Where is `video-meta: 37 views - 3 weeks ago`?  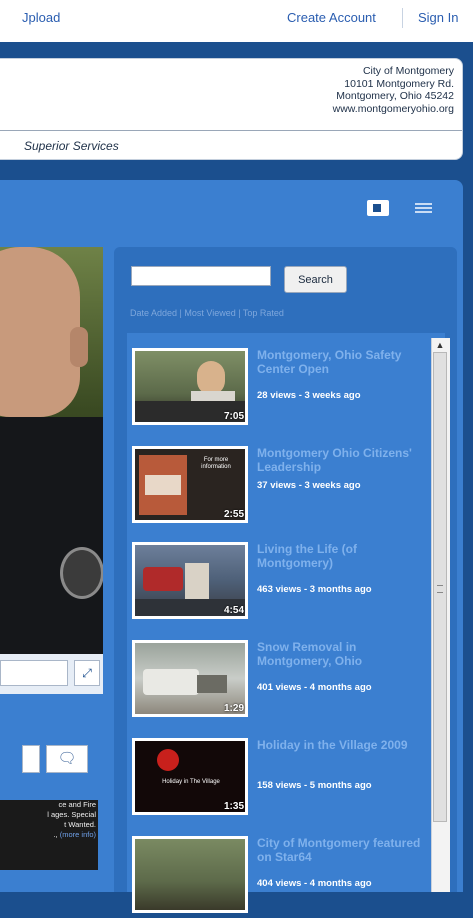 video-meta: 37 views - 3 weeks ago is located at coordinates (309, 485).